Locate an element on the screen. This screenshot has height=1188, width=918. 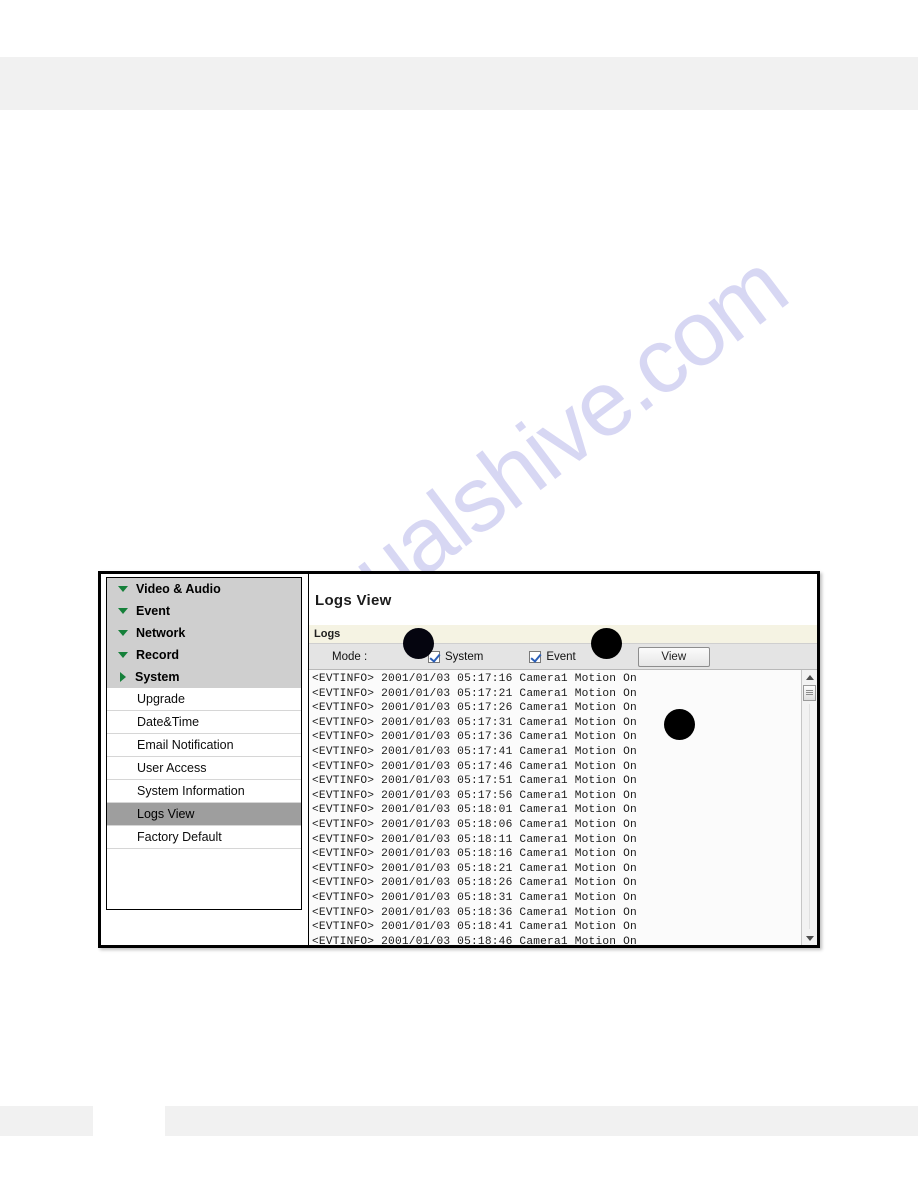
scroll-up-arrow-icon is located at coordinates (809, 677).